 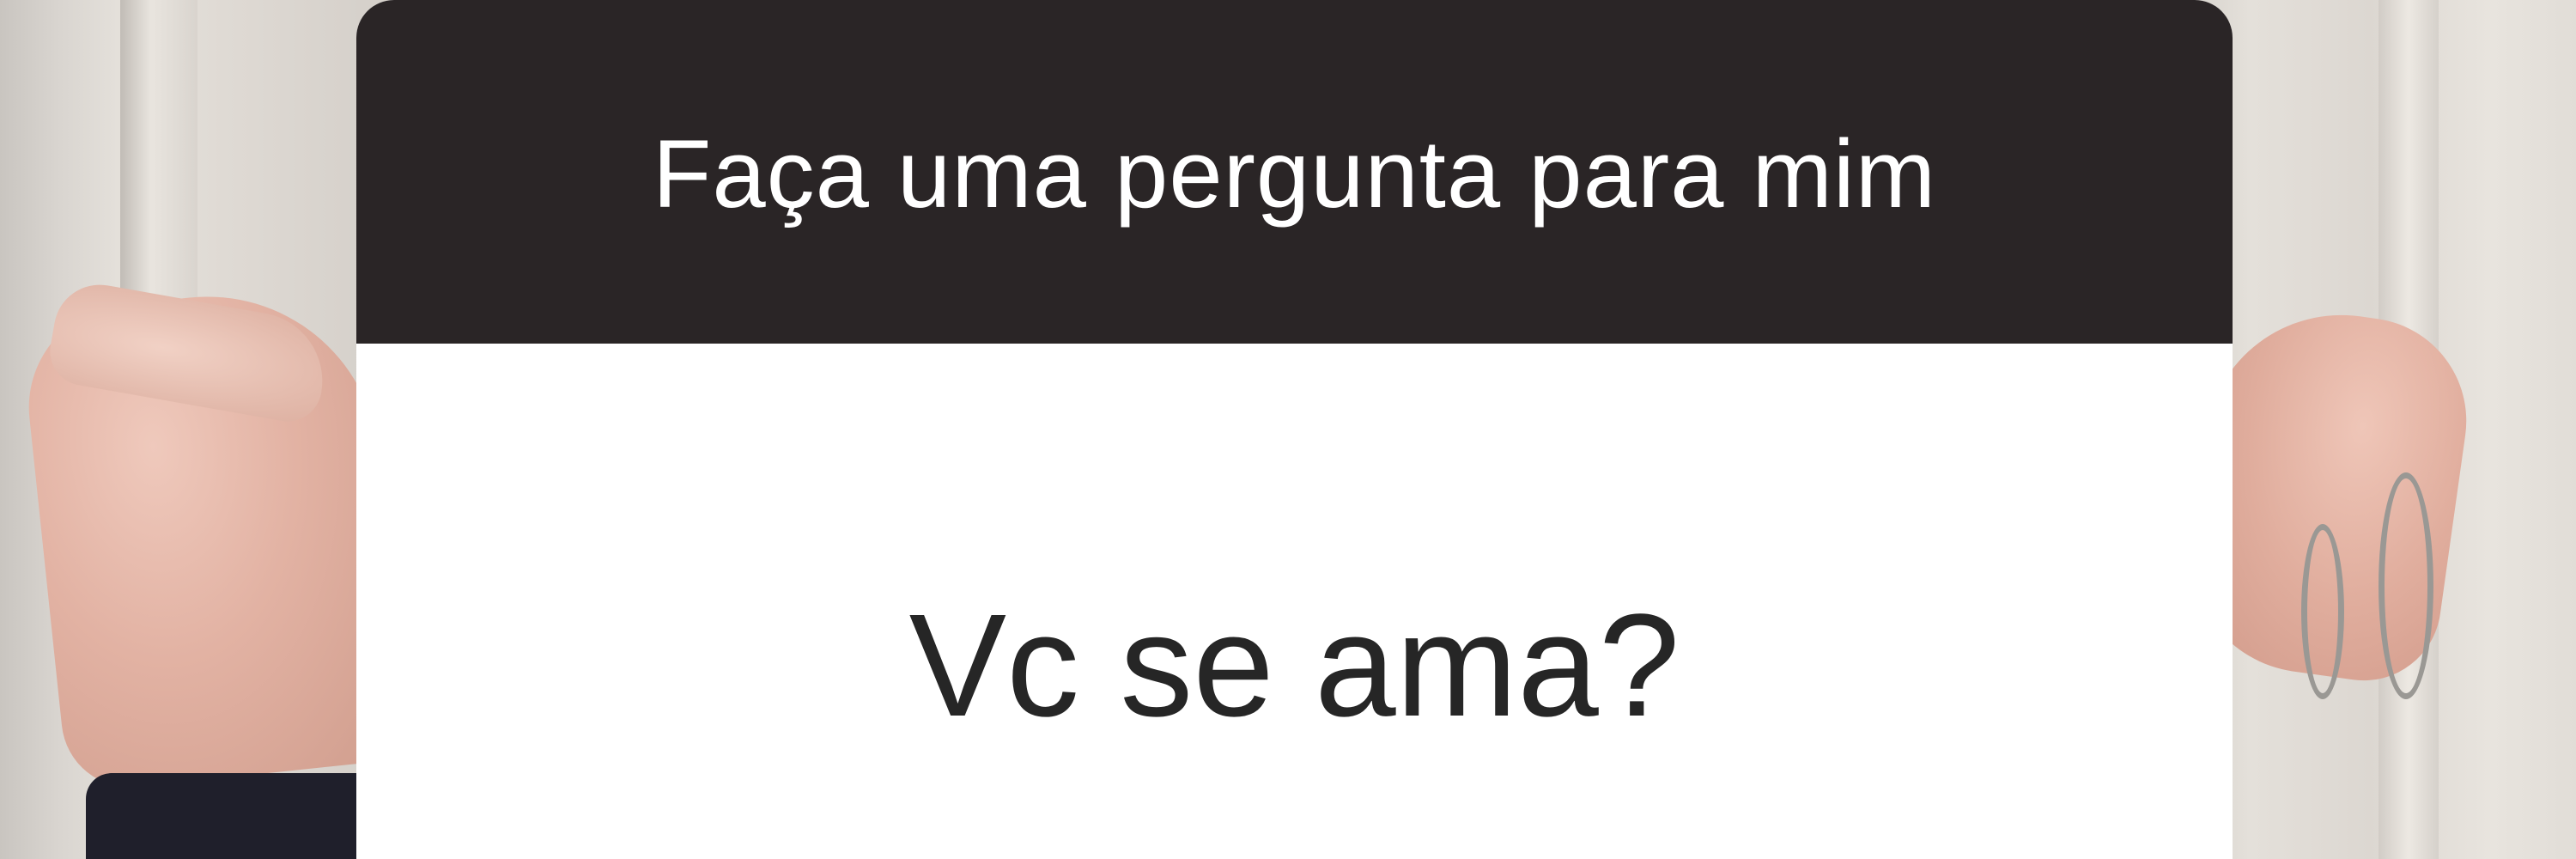 What do you see at coordinates (2323, 611) in the screenshot?
I see `earring-hoop-small` at bounding box center [2323, 611].